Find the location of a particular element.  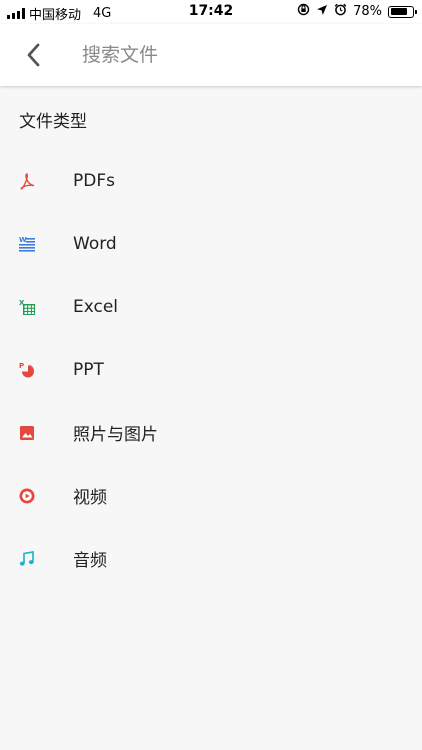

list-item-label: PPT is located at coordinates (88, 369).